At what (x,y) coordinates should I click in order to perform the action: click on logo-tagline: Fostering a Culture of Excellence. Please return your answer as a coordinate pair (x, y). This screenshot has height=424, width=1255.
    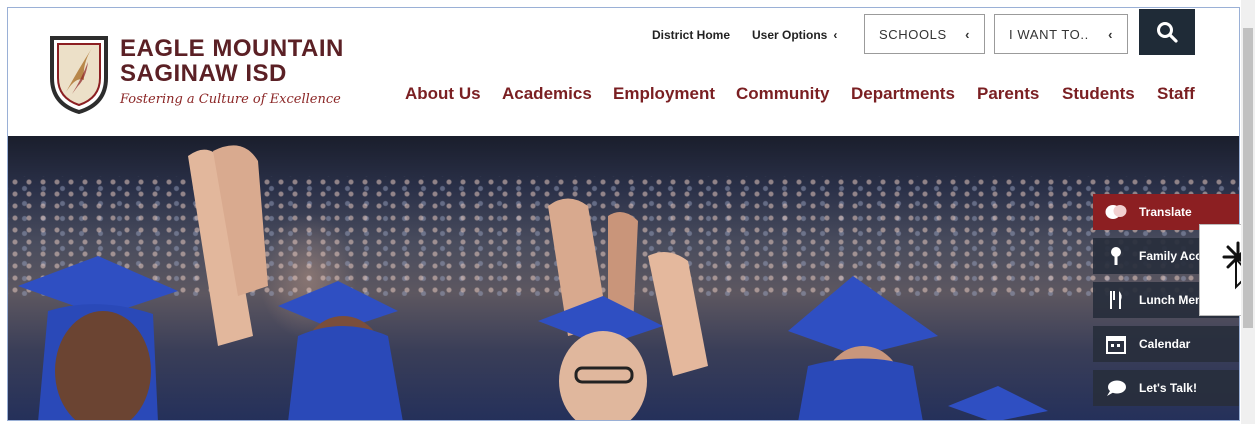
    Looking at the image, I should click on (230, 99).